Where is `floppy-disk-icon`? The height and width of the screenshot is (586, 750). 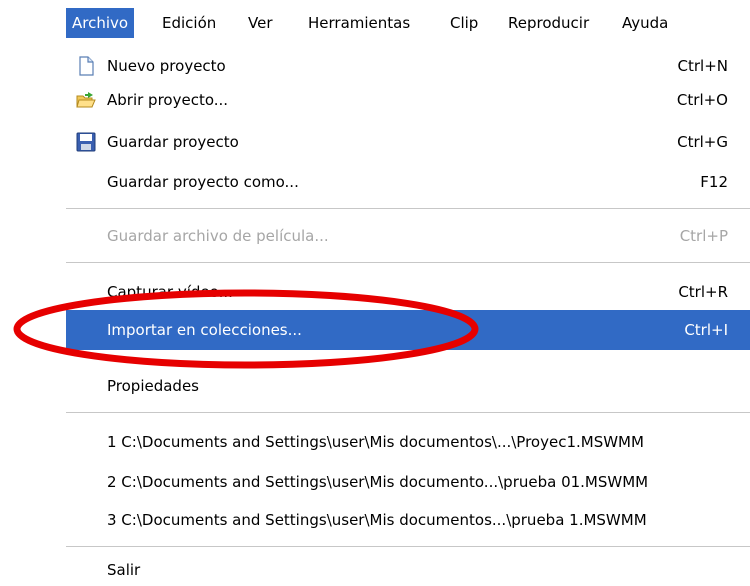
floppy-disk-icon is located at coordinates (86, 142).